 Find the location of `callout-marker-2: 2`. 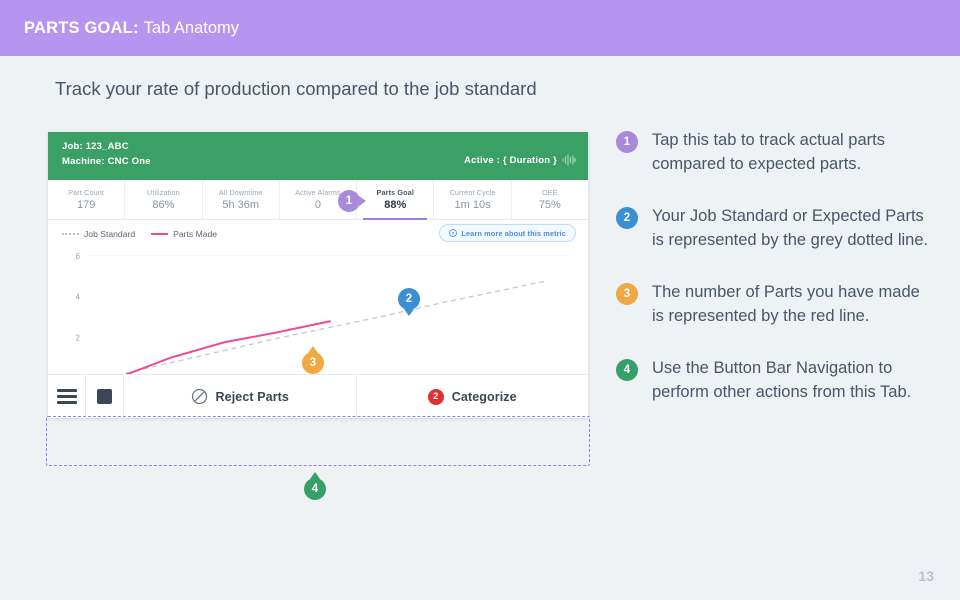

callout-marker-2: 2 is located at coordinates (409, 302).